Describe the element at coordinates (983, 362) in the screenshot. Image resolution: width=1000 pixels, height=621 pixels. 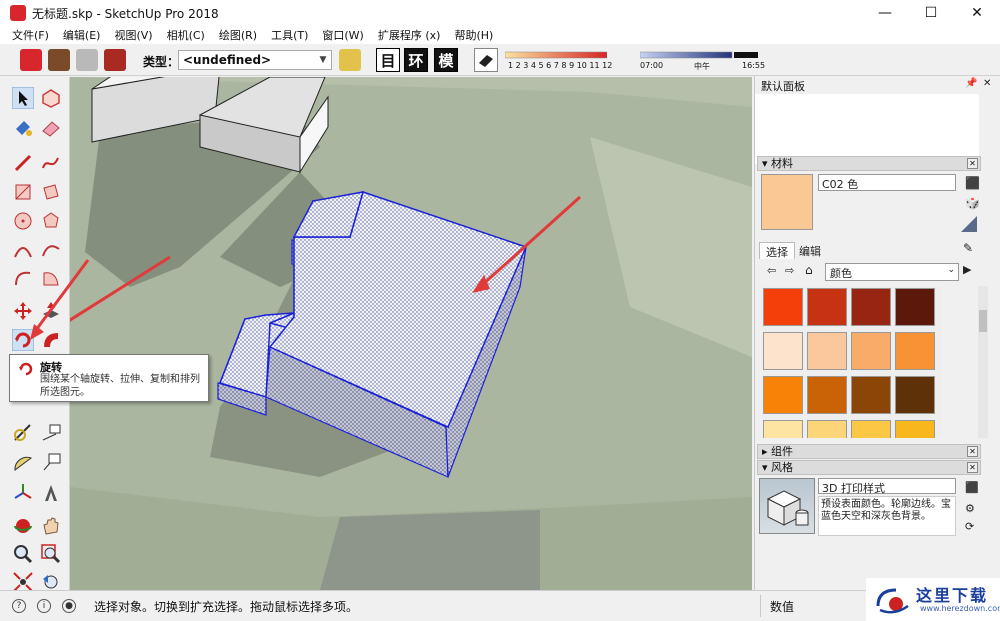
I see `swatch-scrollbar` at that location.